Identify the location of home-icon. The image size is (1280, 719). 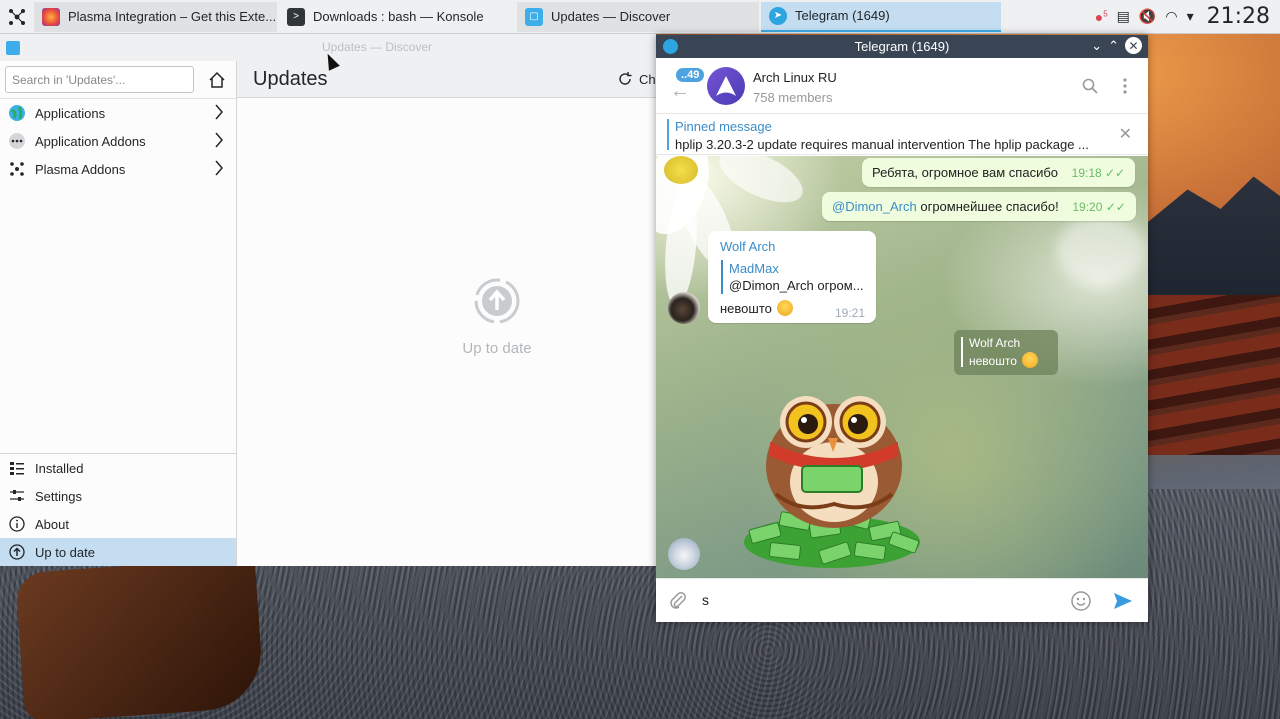
(217, 79).